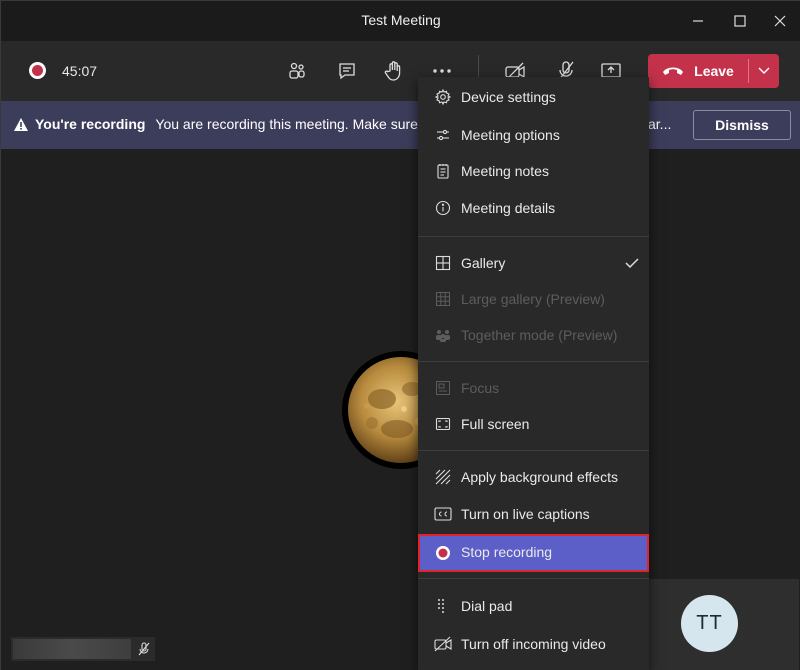 The height and width of the screenshot is (670, 800). I want to click on maximize-icon, so click(740, 21).